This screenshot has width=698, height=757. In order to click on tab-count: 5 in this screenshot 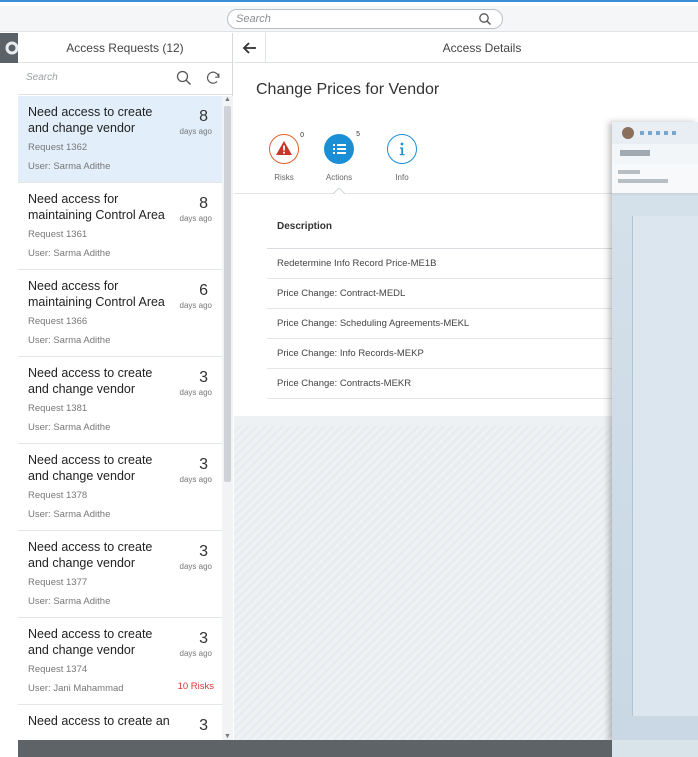, I will do `click(358, 134)`.